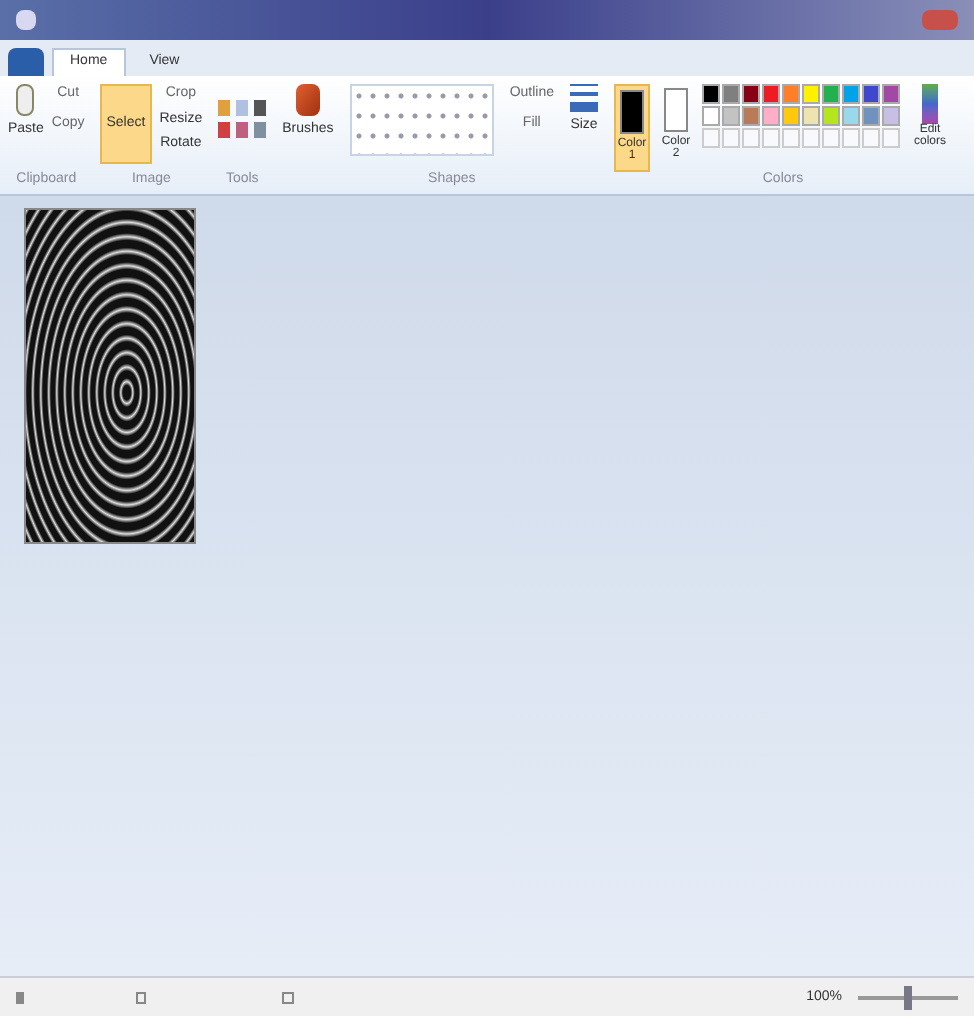  I want to click on file-menu-button, so click(26, 62).